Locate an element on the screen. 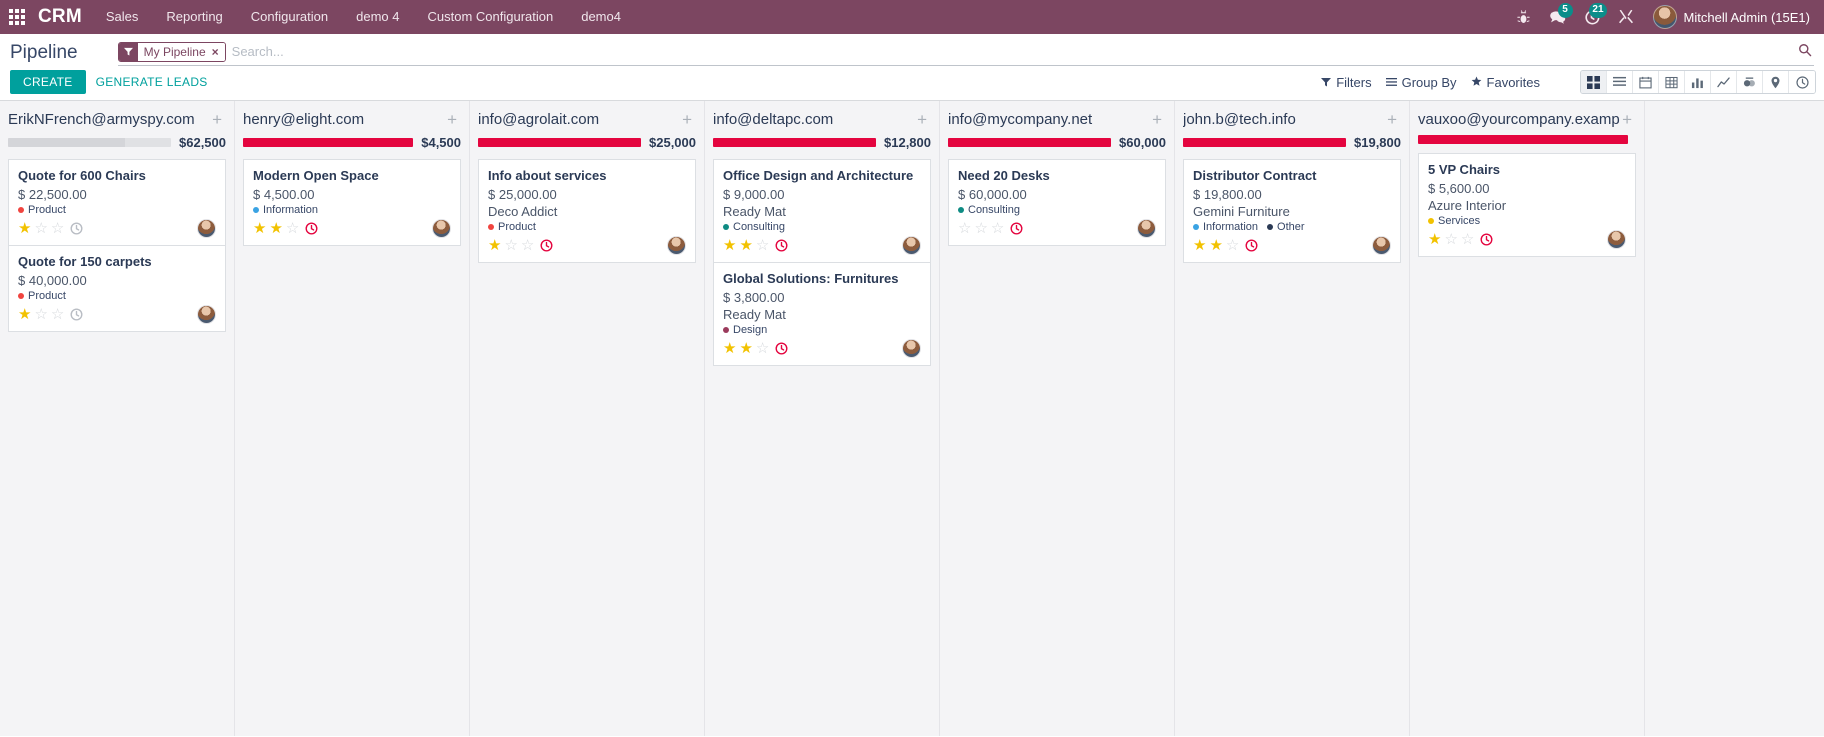  generate-leads-button: GENERATE LEADS is located at coordinates (152, 82).